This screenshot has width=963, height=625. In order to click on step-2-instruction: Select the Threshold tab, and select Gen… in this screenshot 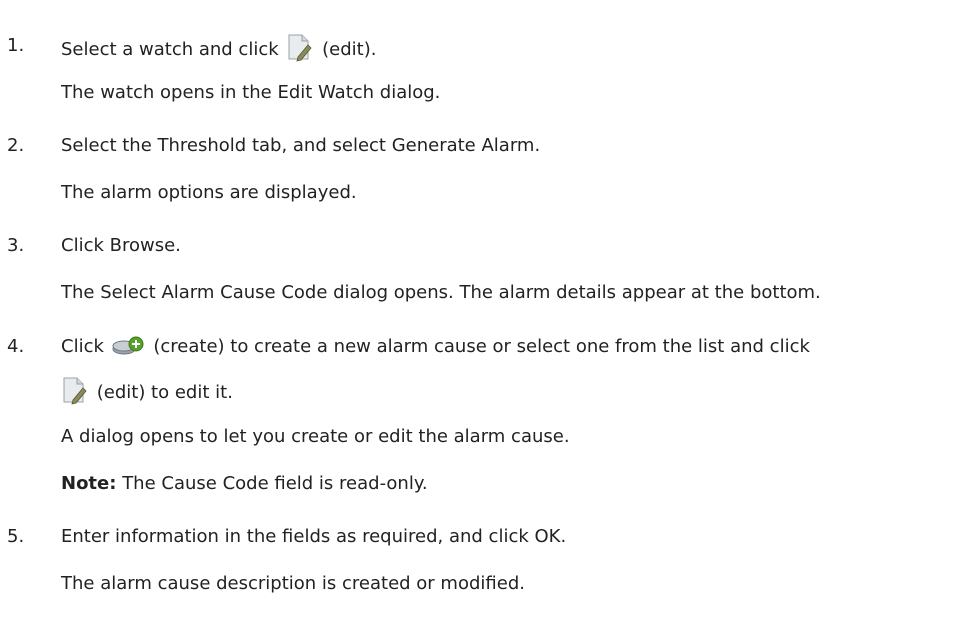, I will do `click(301, 145)`.